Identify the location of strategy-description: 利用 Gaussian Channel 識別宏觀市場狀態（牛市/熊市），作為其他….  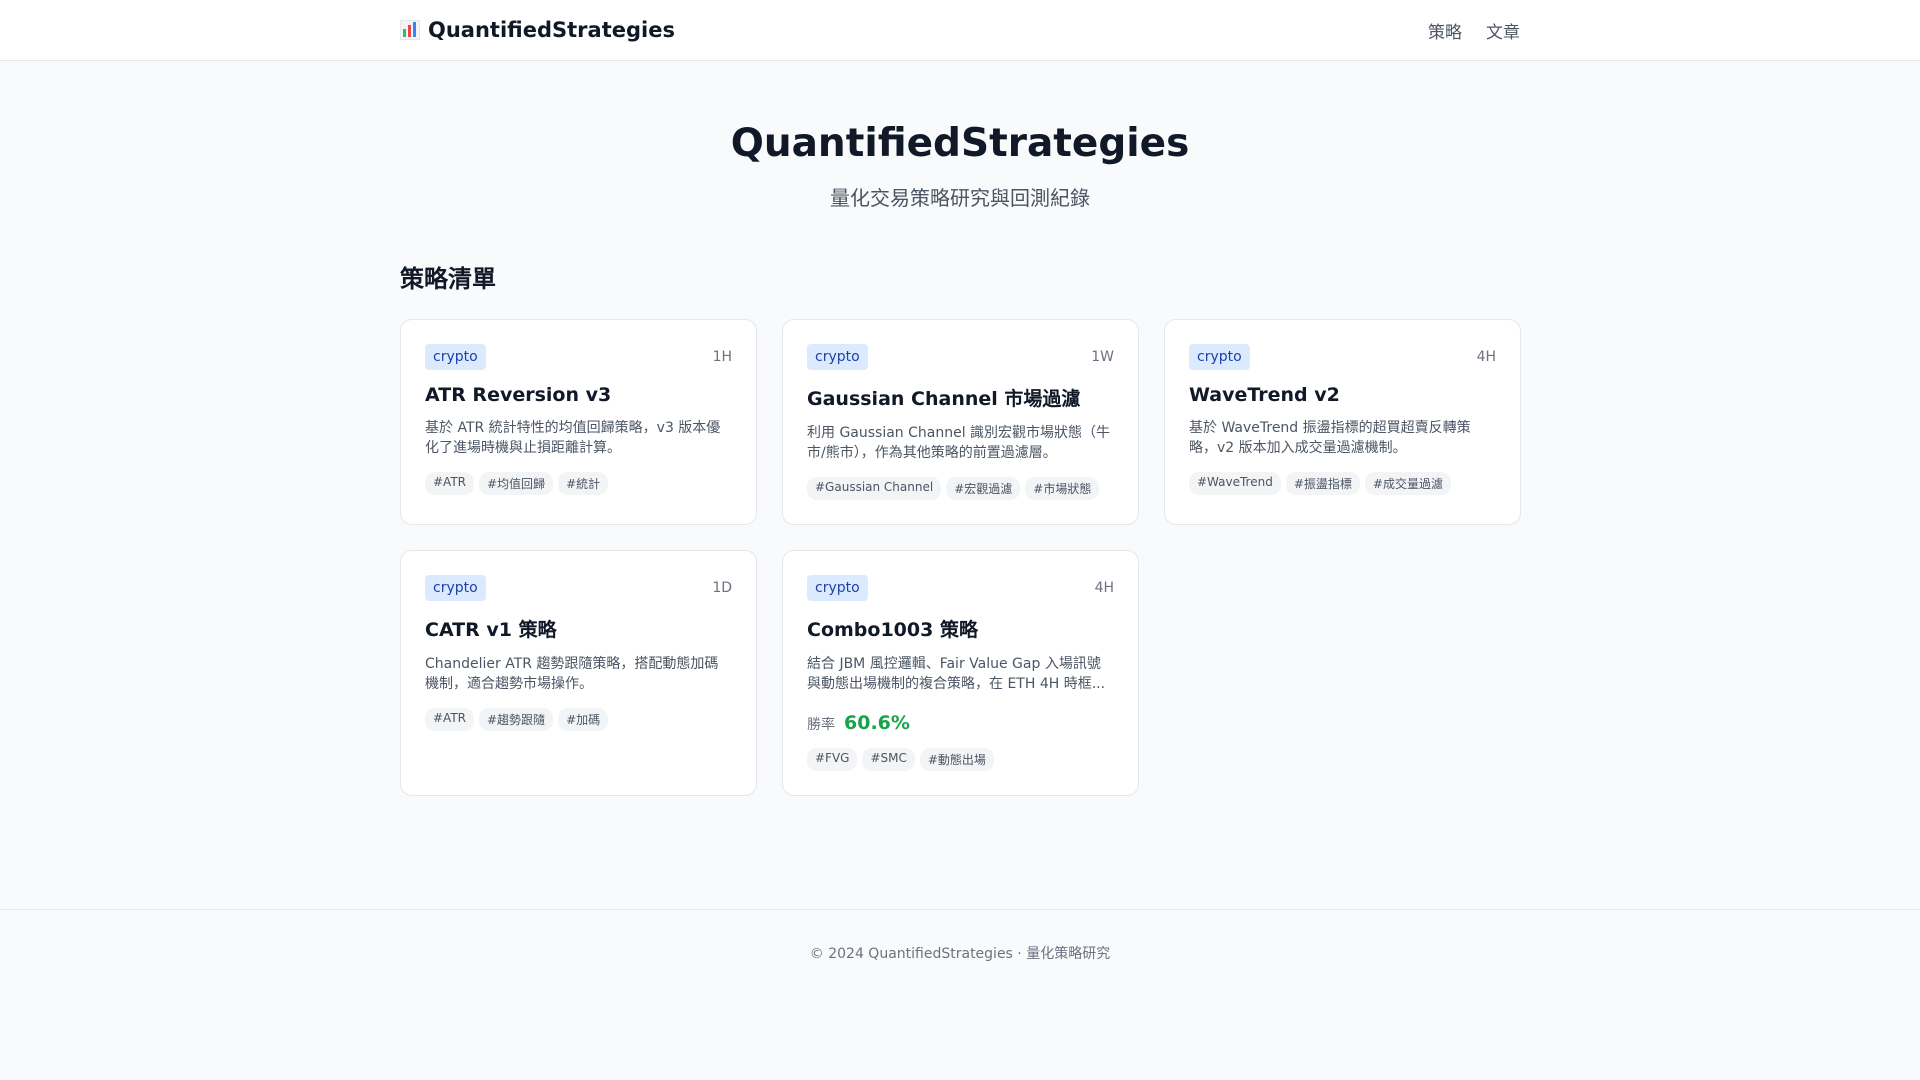
(959, 442).